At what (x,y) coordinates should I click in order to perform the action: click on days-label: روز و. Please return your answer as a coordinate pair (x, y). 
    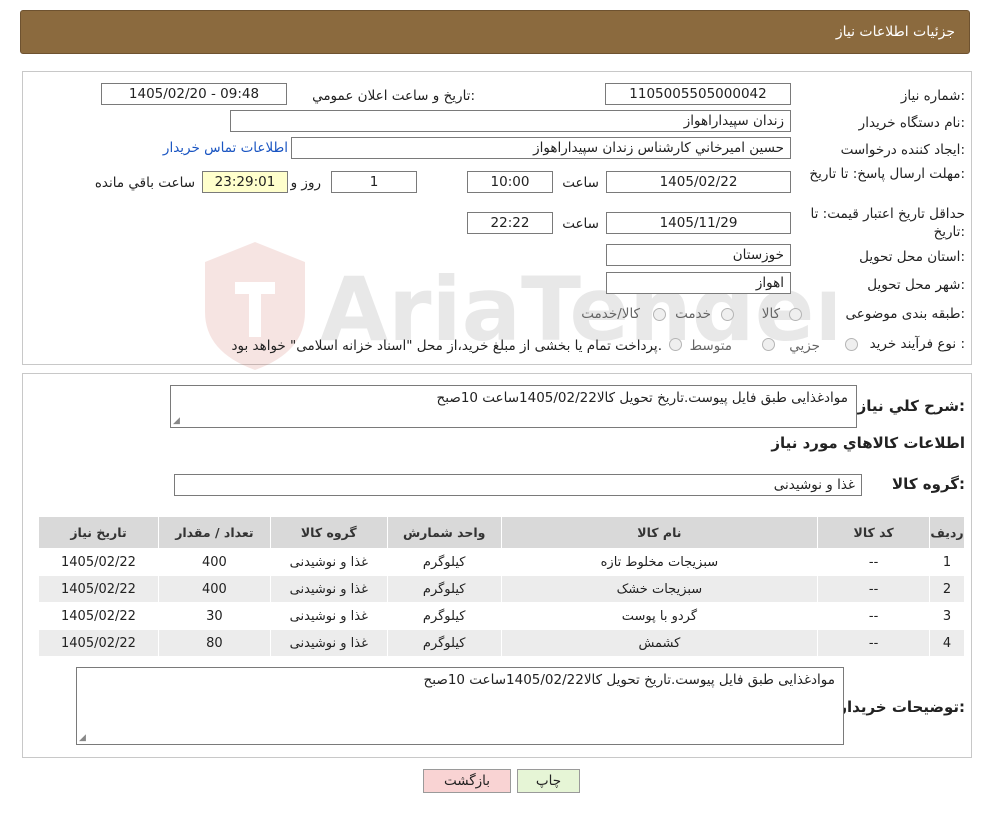
    Looking at the image, I should click on (305, 183).